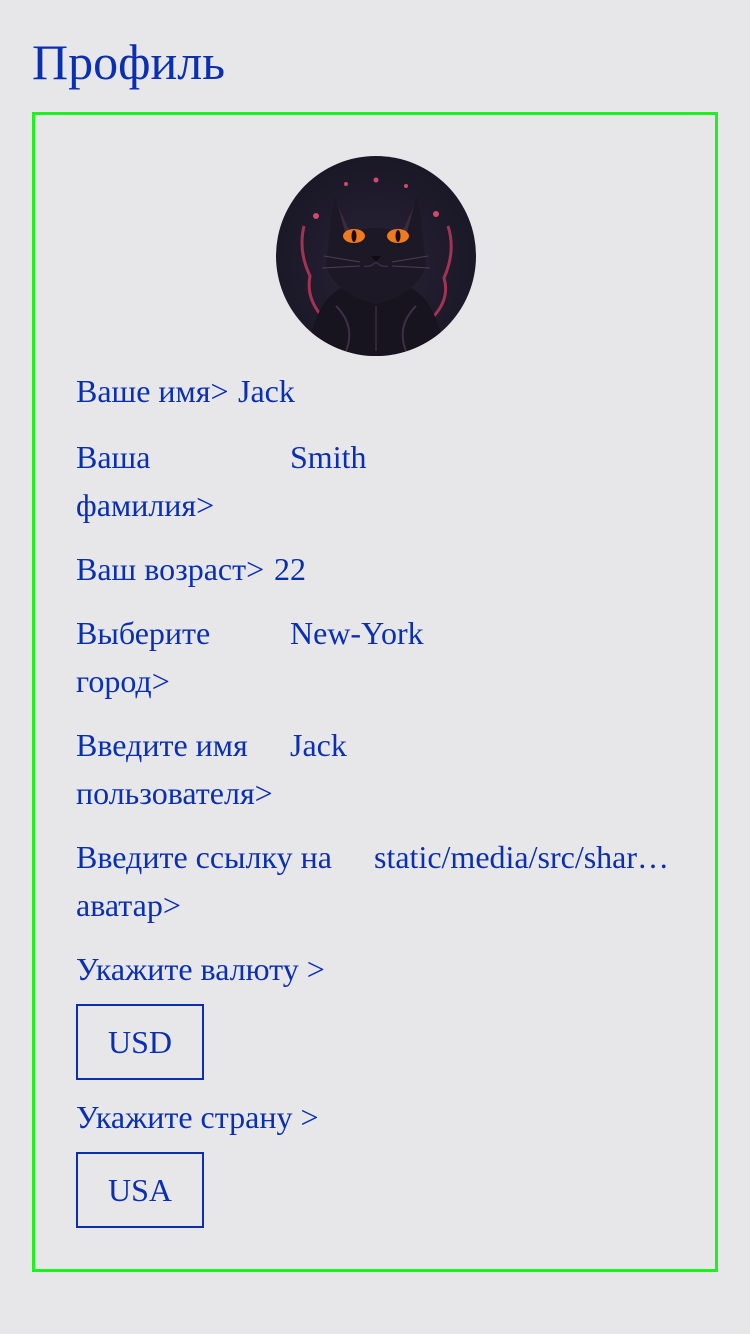 This screenshot has width=750, height=1334. I want to click on username-label-line1: Введите имя, so click(162, 745).